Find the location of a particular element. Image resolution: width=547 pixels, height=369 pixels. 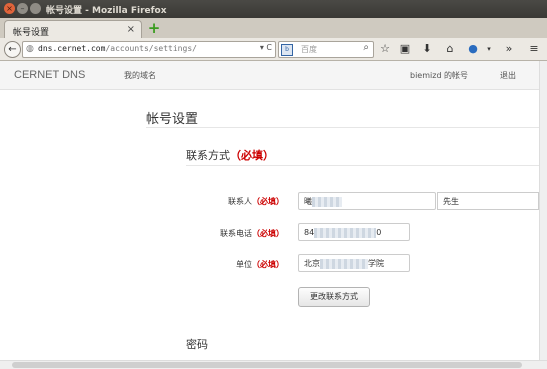

menu-icon: ≡ is located at coordinates (534, 49).